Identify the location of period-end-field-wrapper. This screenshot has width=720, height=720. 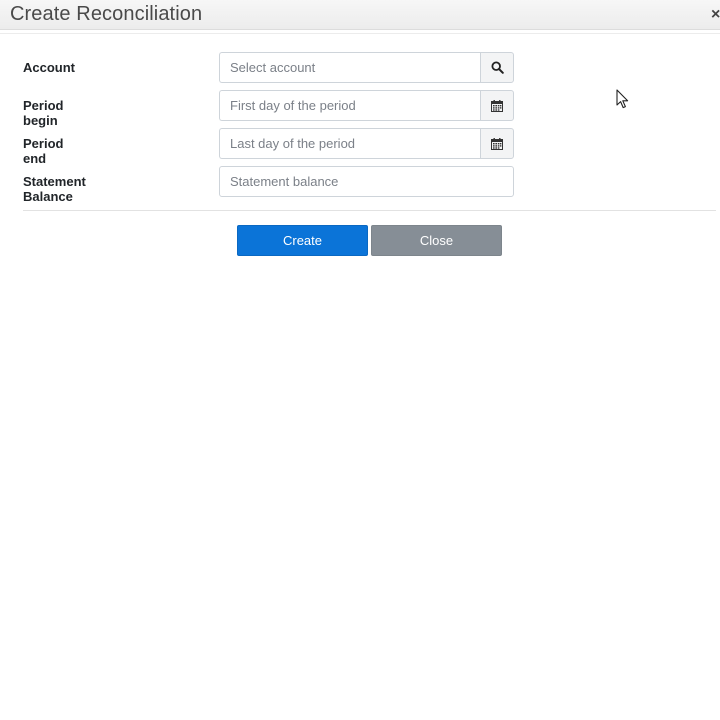
(350, 143).